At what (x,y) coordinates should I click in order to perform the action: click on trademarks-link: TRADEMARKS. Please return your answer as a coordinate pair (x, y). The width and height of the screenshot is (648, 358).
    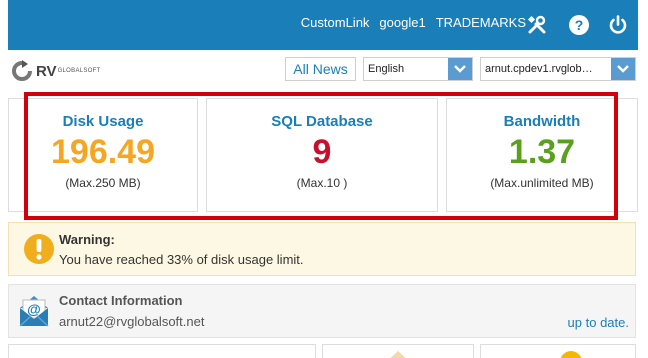
    Looking at the image, I should click on (481, 22).